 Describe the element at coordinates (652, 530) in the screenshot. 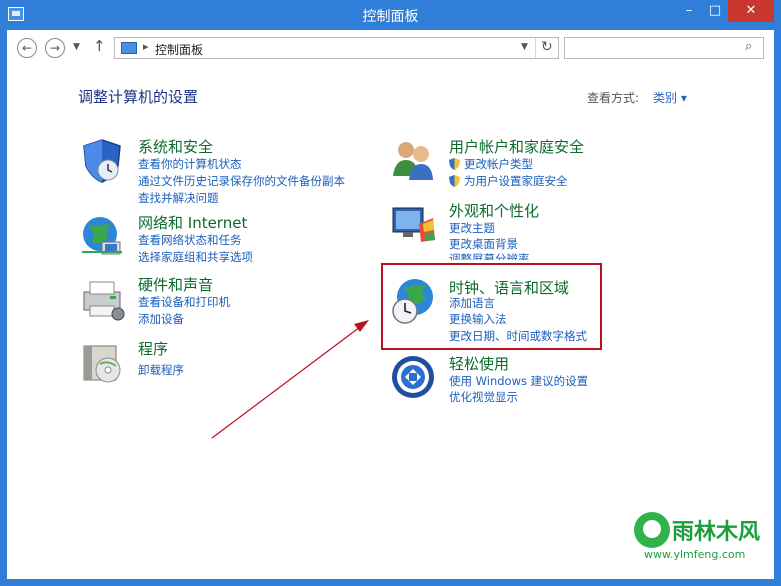

I see `watermark-logo-icon` at that location.